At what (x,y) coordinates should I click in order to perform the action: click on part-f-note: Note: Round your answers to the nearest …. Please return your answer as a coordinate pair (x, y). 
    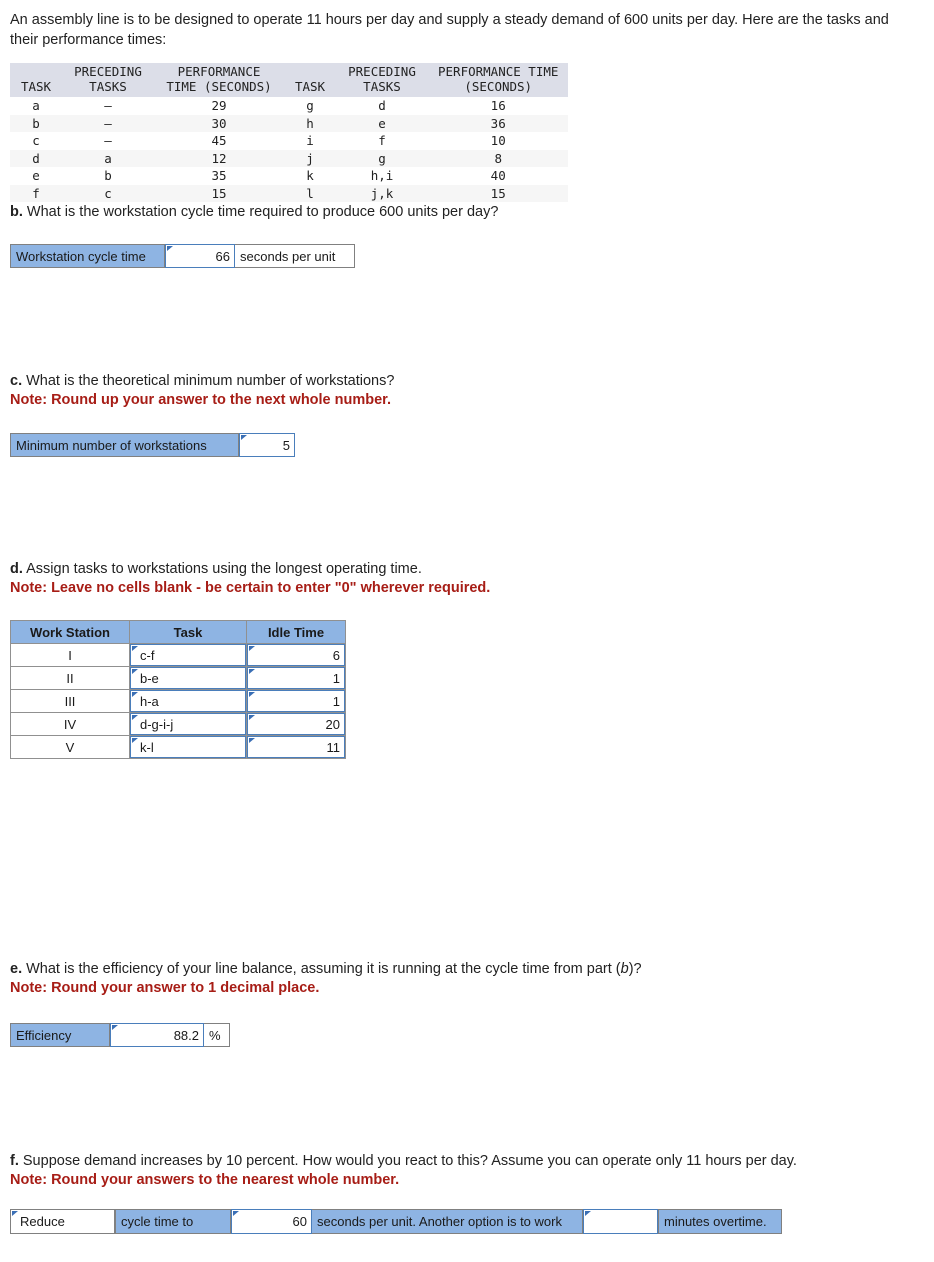
    Looking at the image, I should click on (205, 1180).